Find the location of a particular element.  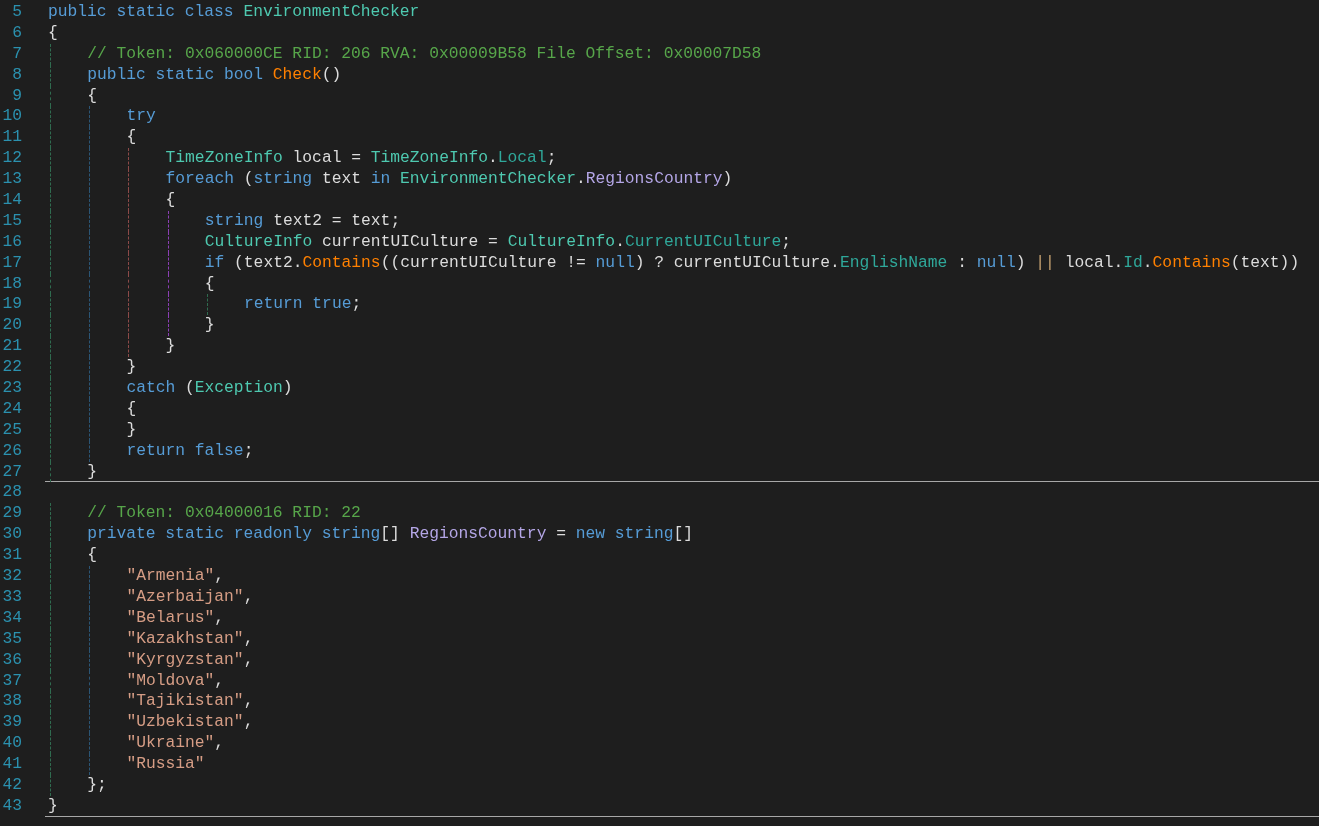

line-number: 24 is located at coordinates (11, 409).